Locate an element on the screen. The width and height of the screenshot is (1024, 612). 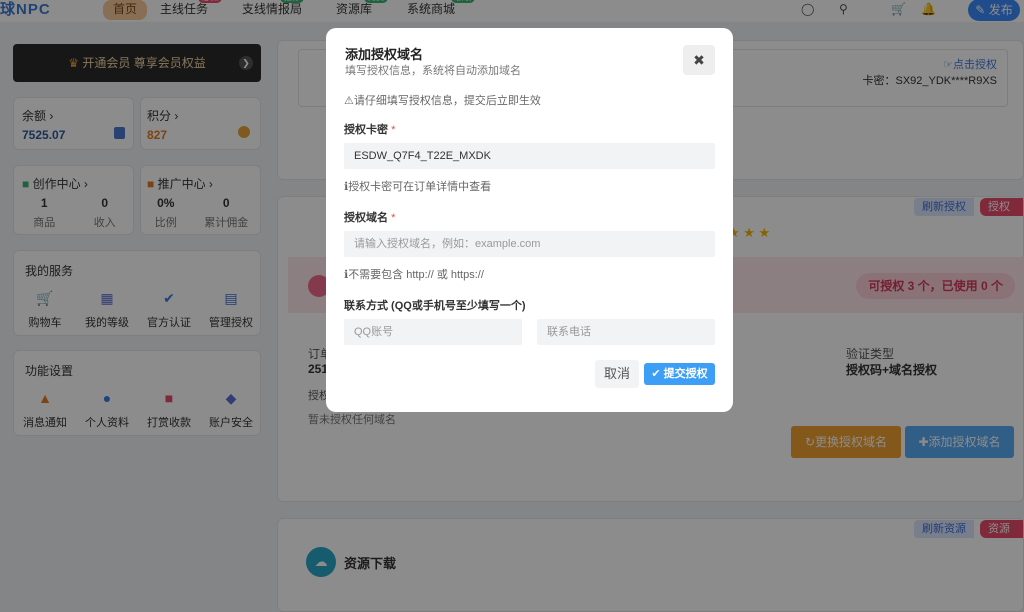
modal-notice: ⚠请仔细填写授权信息，提交后立即生效 is located at coordinates (442, 100).